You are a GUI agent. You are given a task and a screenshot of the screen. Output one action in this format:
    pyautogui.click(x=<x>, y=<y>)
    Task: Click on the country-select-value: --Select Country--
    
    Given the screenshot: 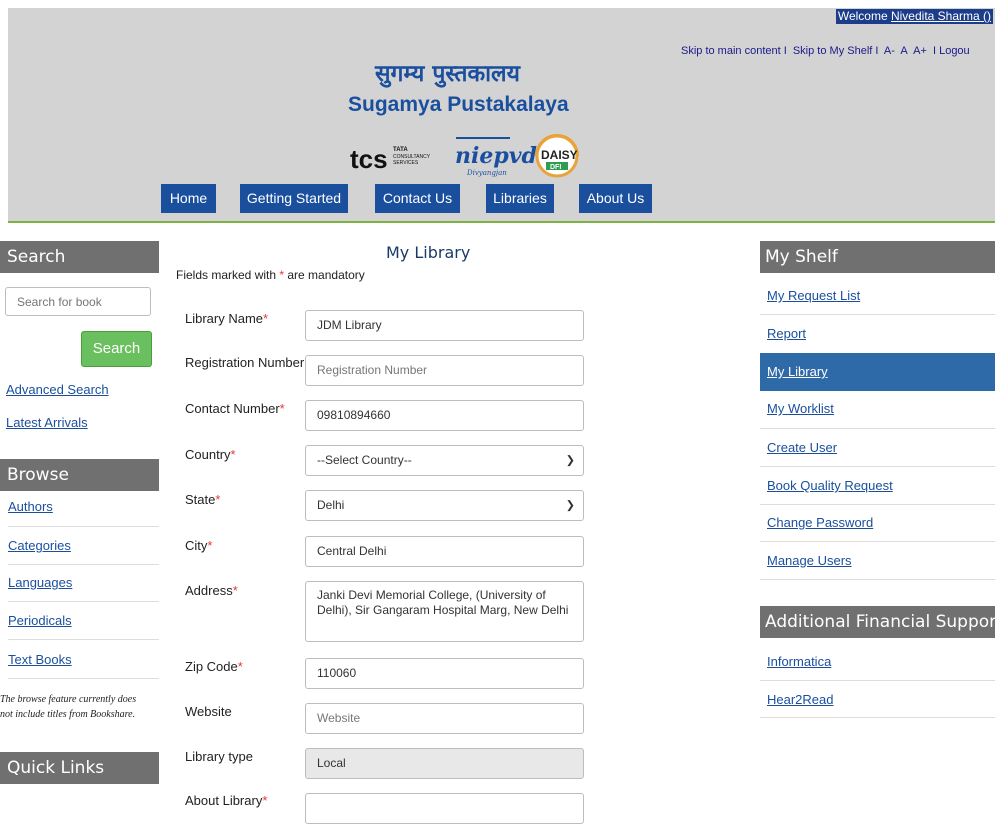 What is the action you would take?
    pyautogui.click(x=364, y=460)
    